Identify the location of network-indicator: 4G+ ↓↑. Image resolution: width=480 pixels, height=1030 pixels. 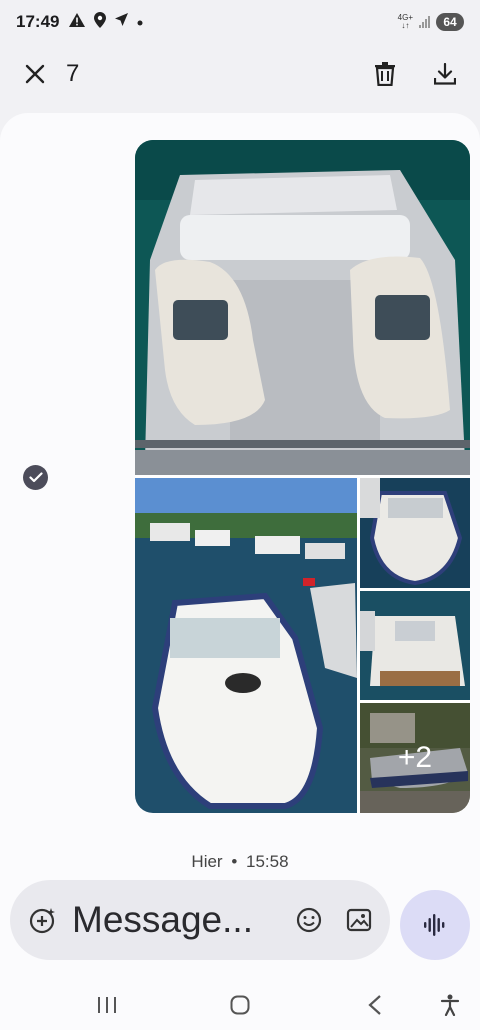
(405, 22).